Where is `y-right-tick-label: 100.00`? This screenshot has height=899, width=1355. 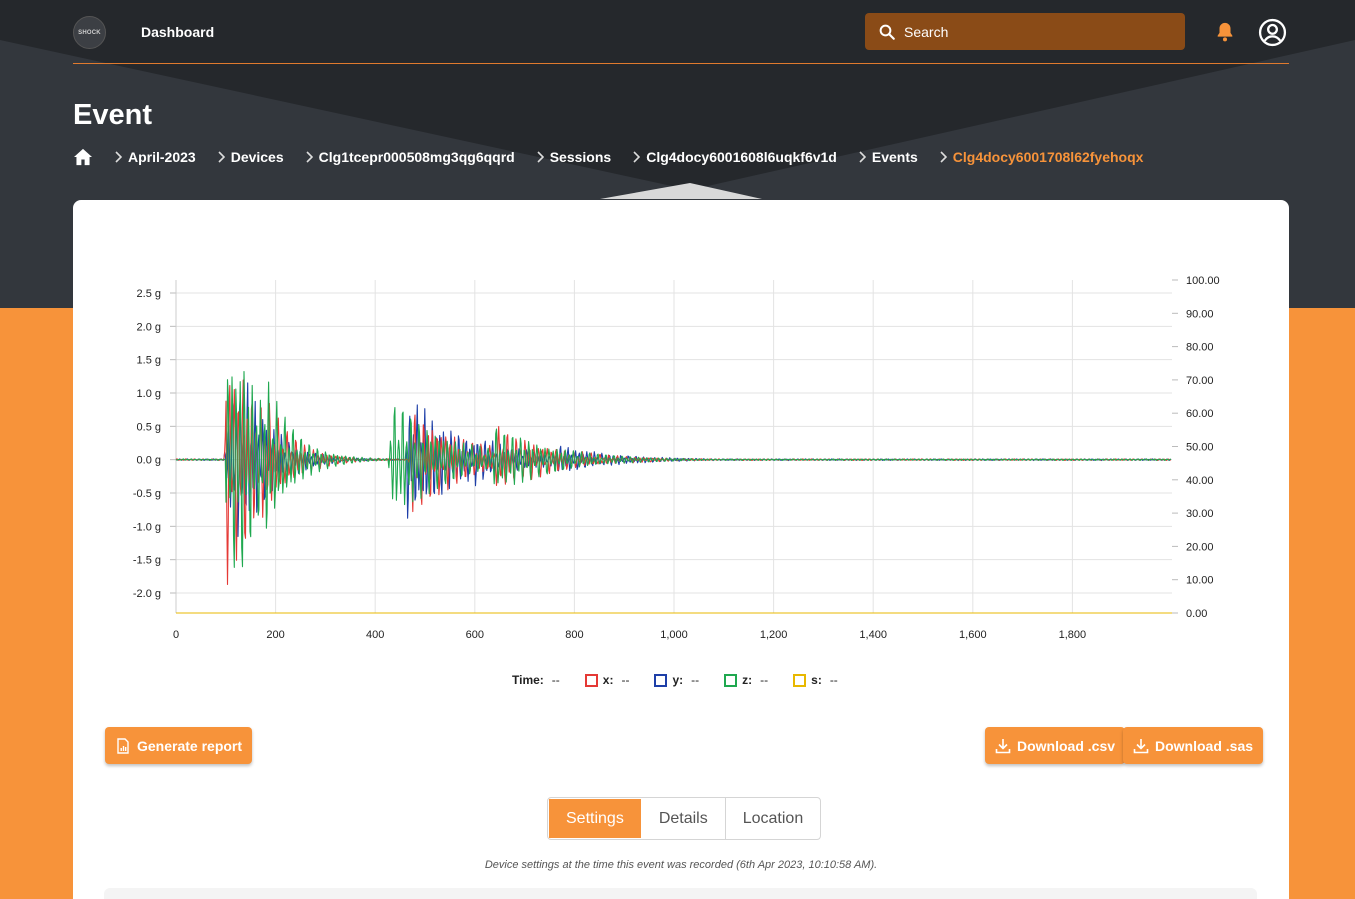 y-right-tick-label: 100.00 is located at coordinates (1203, 281).